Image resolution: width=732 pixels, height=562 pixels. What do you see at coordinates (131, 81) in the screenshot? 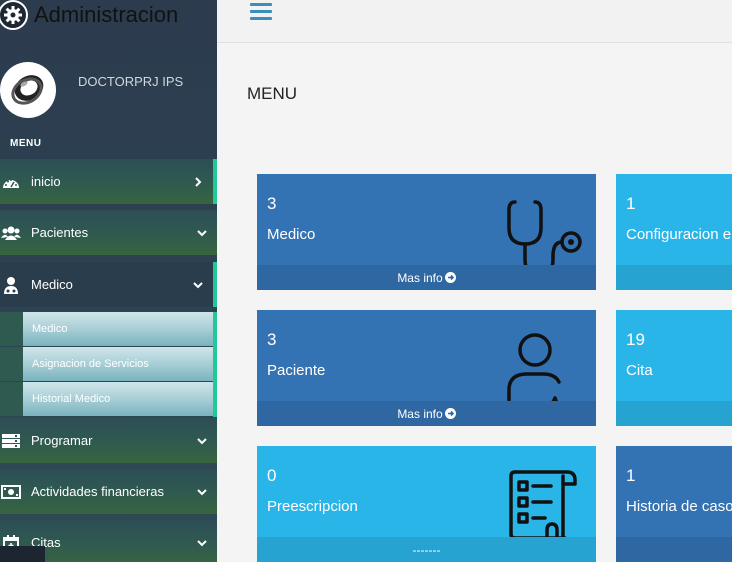
I see `user-name: DOCTORPRJ IPS` at bounding box center [131, 81].